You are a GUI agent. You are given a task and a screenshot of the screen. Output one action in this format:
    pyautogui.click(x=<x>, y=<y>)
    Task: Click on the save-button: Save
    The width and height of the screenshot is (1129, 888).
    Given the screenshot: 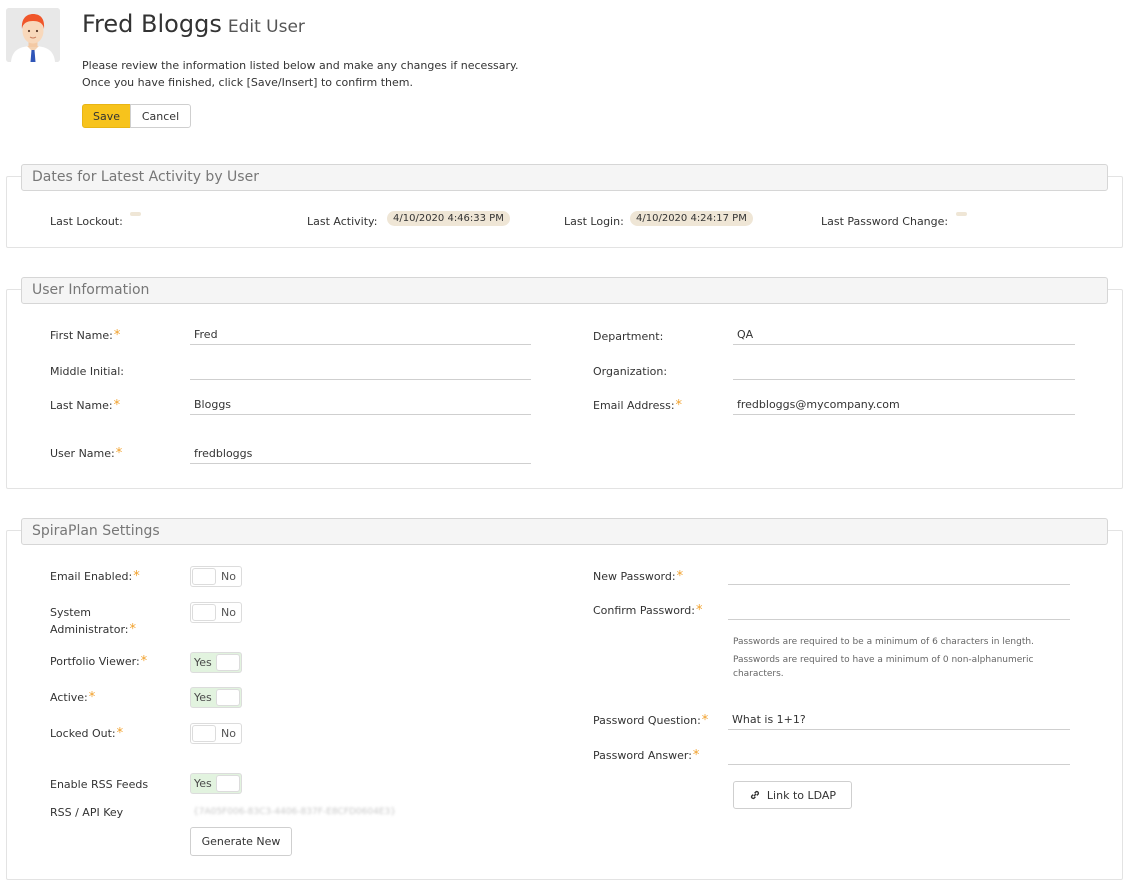 What is the action you would take?
    pyautogui.click(x=106, y=116)
    